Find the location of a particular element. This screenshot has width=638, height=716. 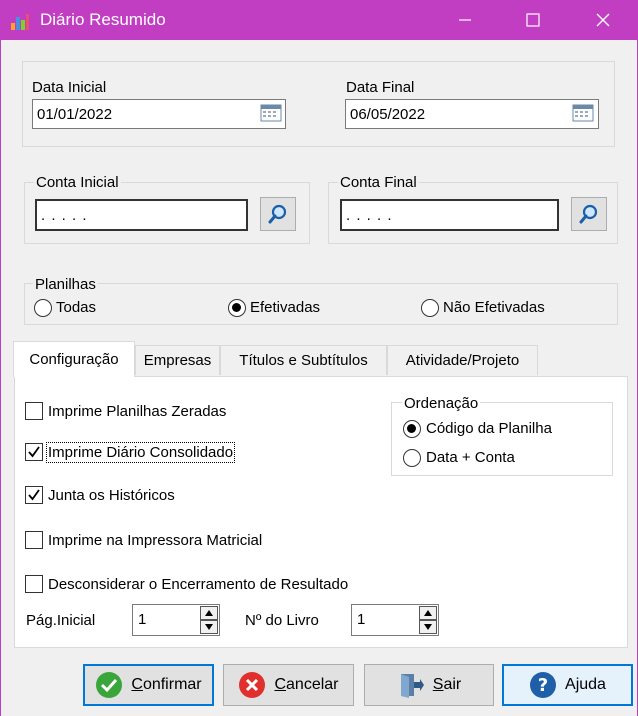

radio-data-conta-label: Data + Conta is located at coordinates (470, 457).